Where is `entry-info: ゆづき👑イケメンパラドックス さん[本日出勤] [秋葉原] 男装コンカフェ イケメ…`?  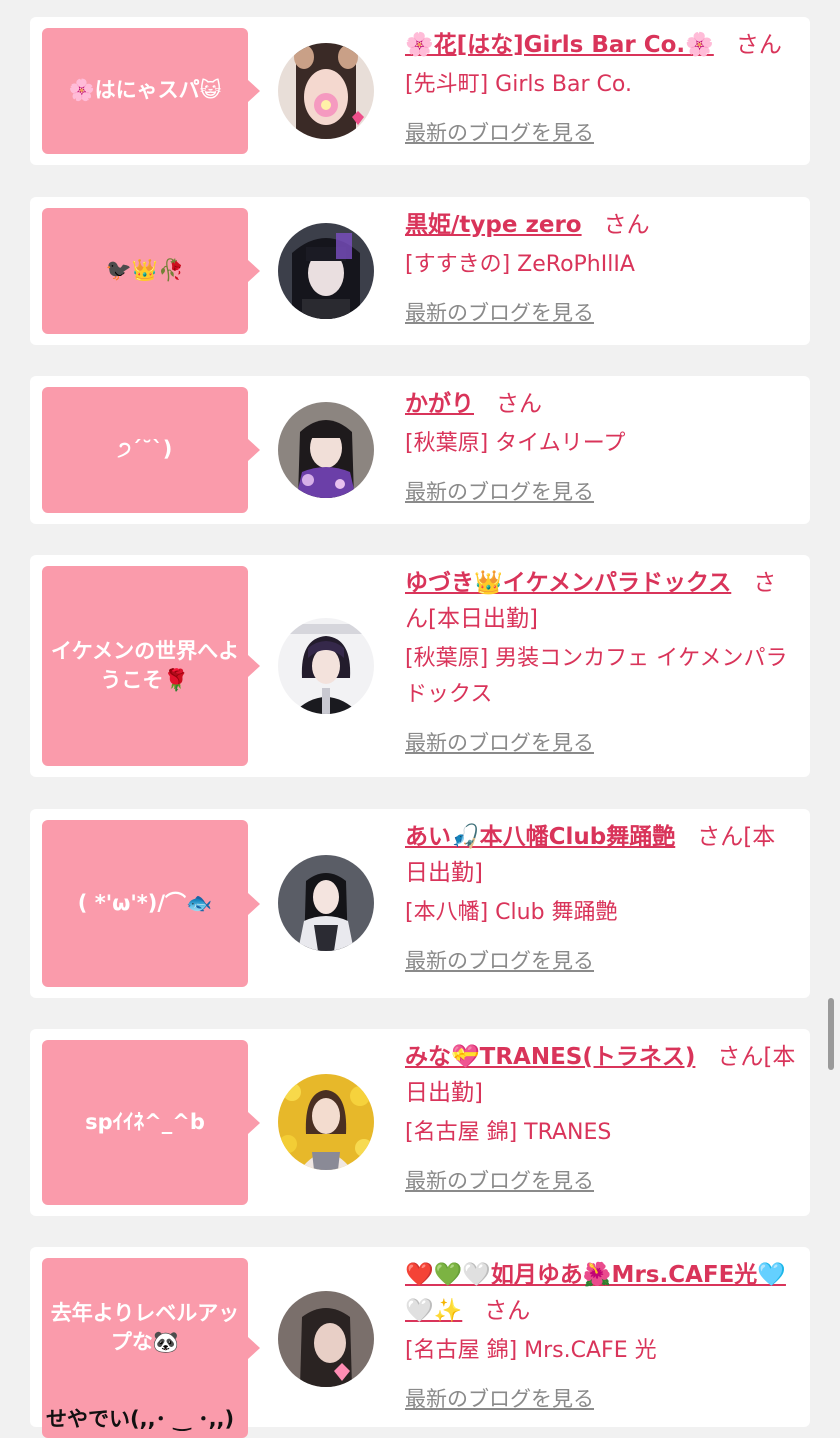
entry-info: ゆづき👑イケメンパラドックス さん[本日出勤] [秋葉原] 男装コンカフェ イケメ… is located at coordinates (600, 661).